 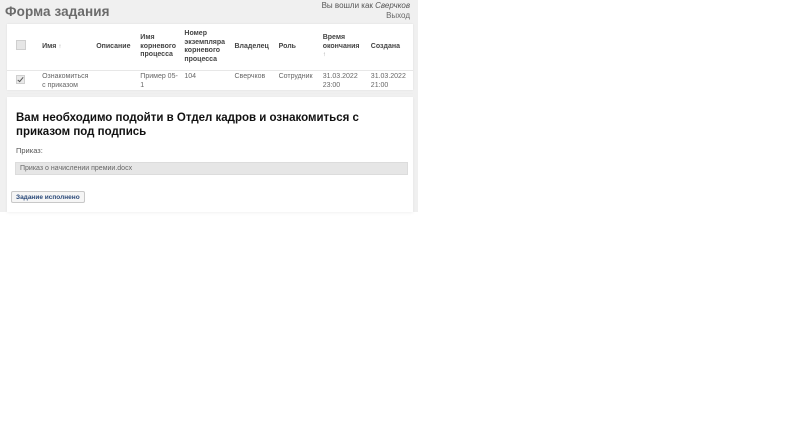 I want to click on column-header-root-process-name: Имя корневого процесса, so click(x=160, y=47).